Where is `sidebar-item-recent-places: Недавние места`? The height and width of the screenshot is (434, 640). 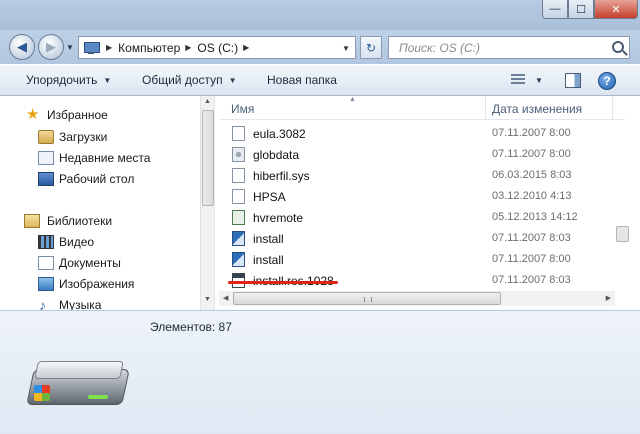 sidebar-item-recent-places: Недавние места is located at coordinates (94, 158).